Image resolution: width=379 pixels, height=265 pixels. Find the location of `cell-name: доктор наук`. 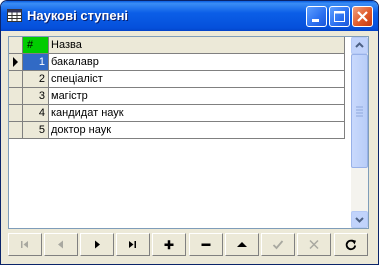

cell-name: доктор наук is located at coordinates (197, 130).